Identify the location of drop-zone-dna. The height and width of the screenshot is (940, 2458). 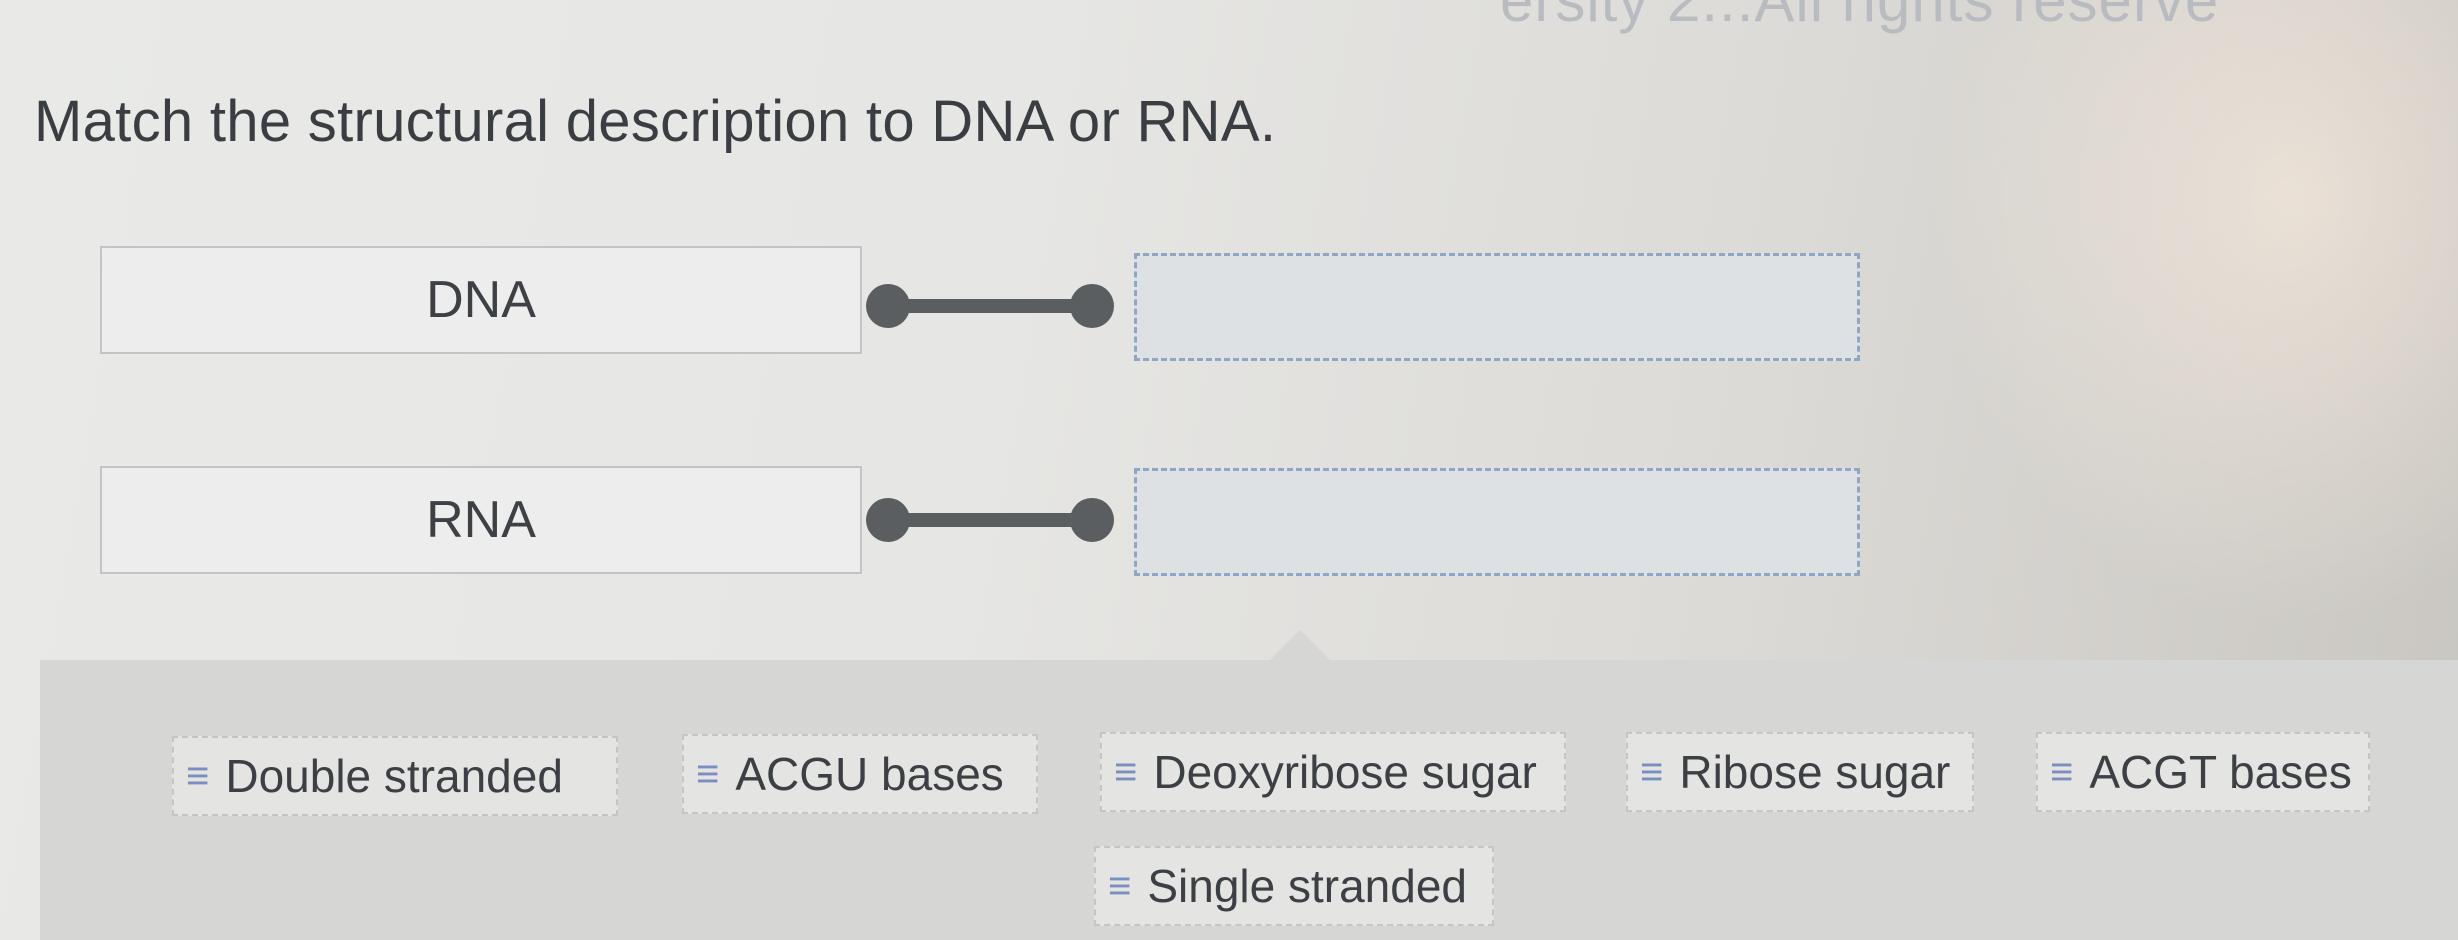
(1497, 307).